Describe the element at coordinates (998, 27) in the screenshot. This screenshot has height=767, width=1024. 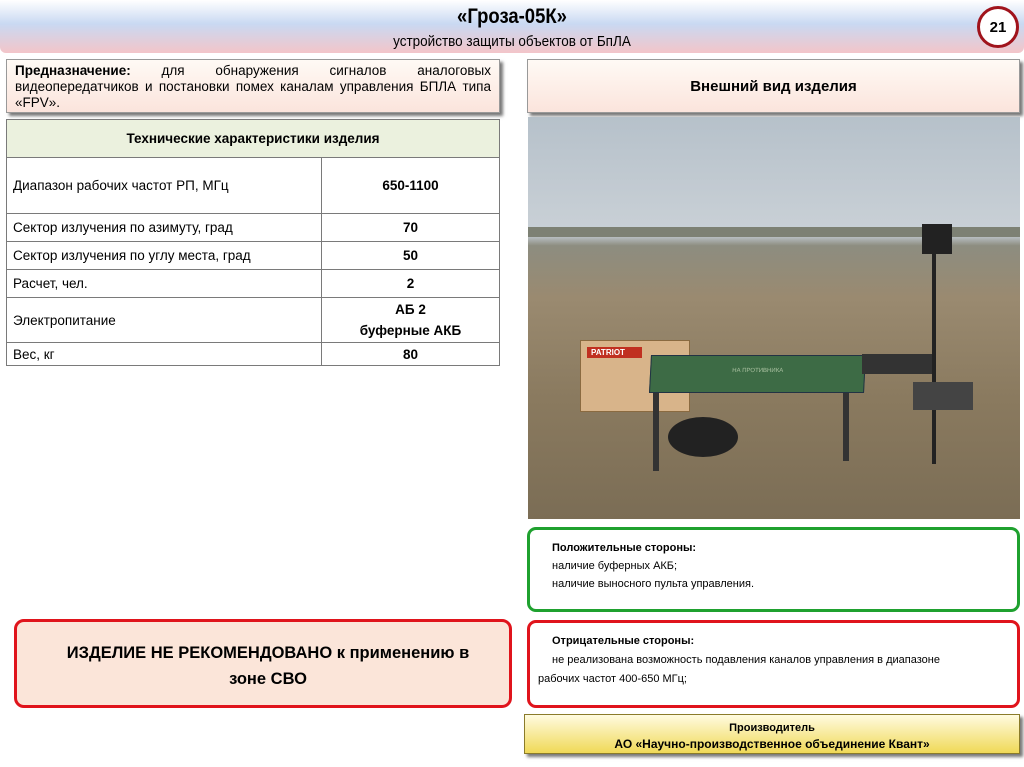
I see `page-number-badge: 21` at that location.